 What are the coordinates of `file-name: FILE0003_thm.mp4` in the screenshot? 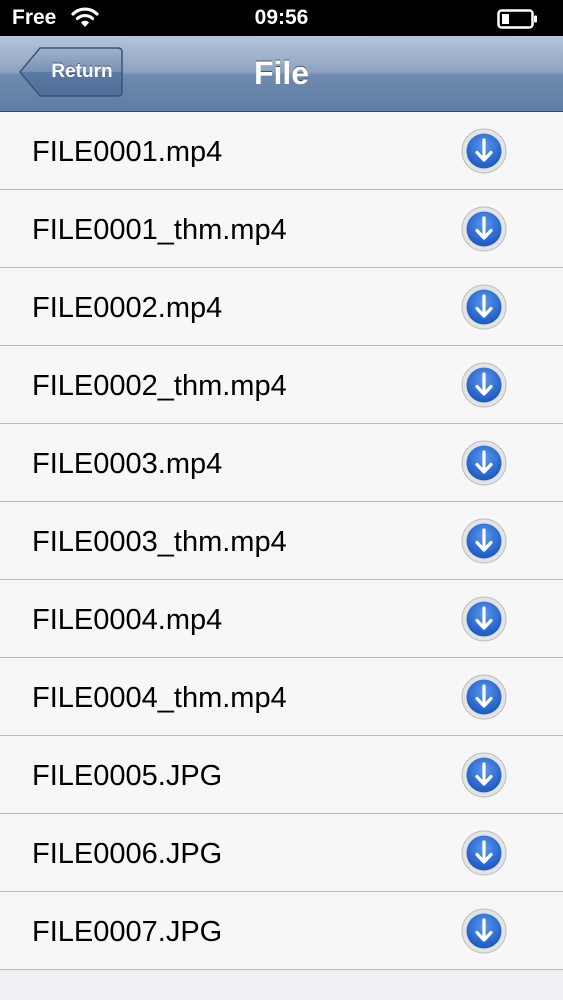 It's located at (159, 542).